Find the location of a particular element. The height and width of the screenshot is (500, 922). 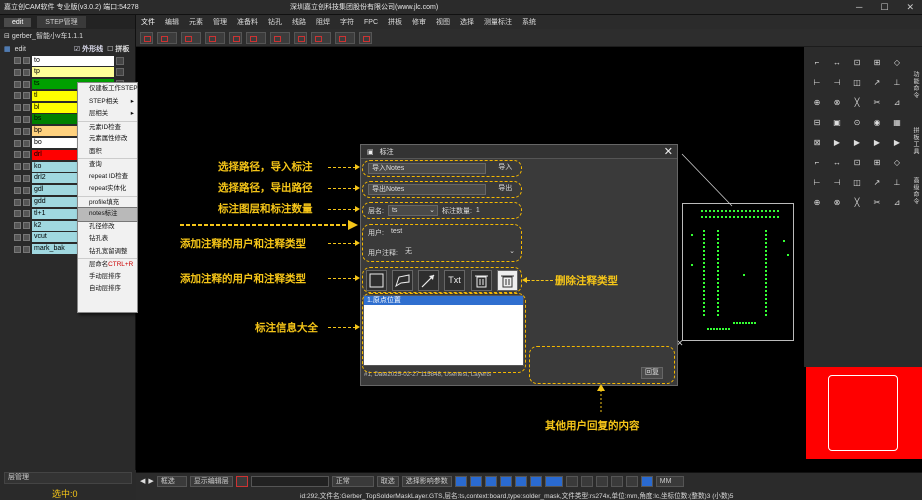

menu-item-8: 字符 is located at coordinates (347, 22).